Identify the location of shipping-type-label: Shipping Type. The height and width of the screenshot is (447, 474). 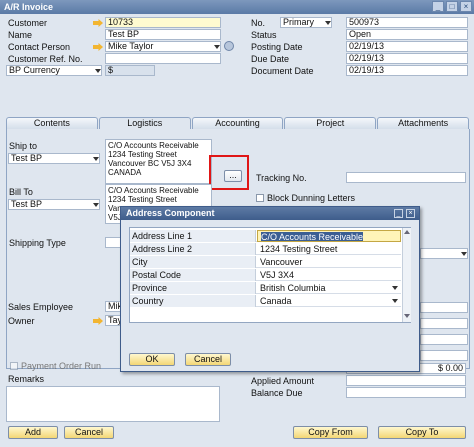
(37, 243).